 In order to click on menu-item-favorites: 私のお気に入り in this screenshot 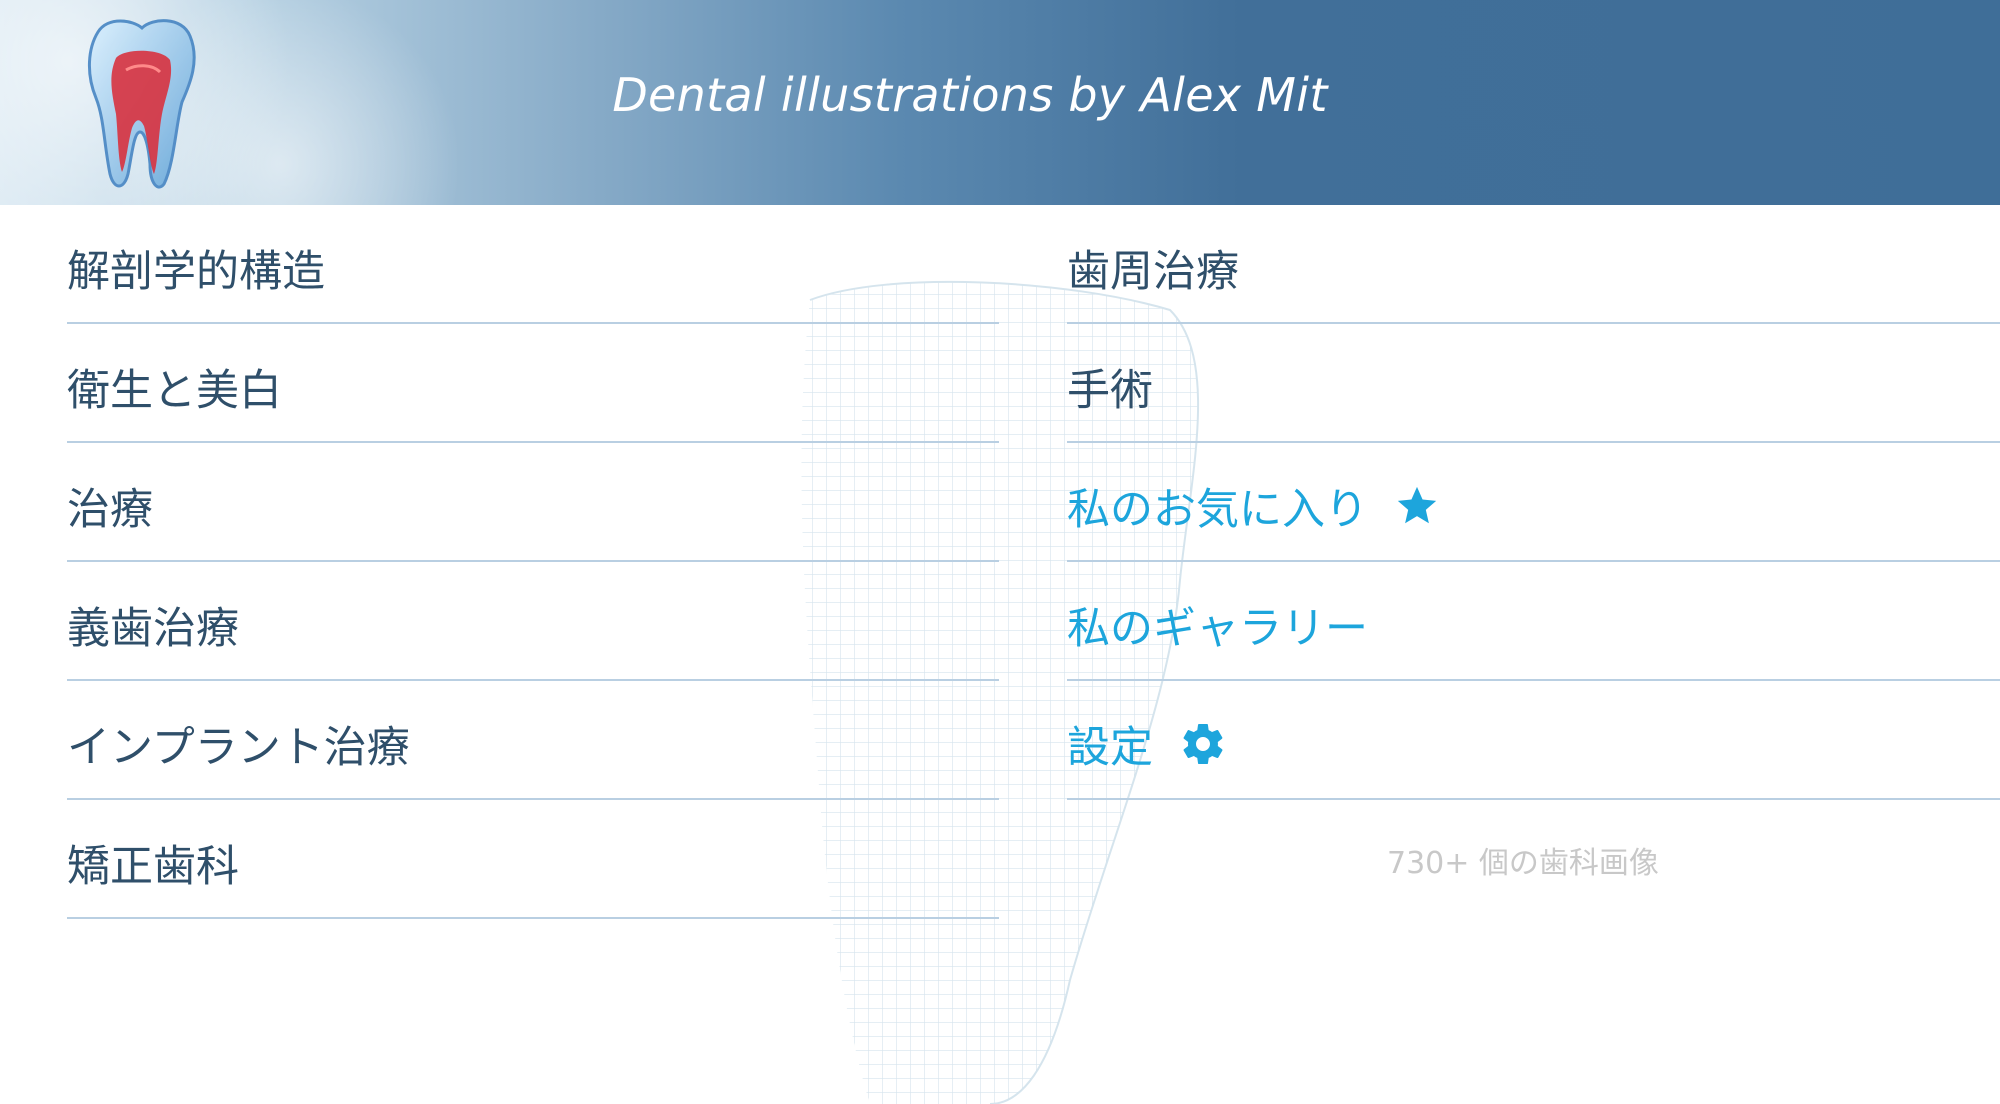, I will do `click(1533, 502)`.